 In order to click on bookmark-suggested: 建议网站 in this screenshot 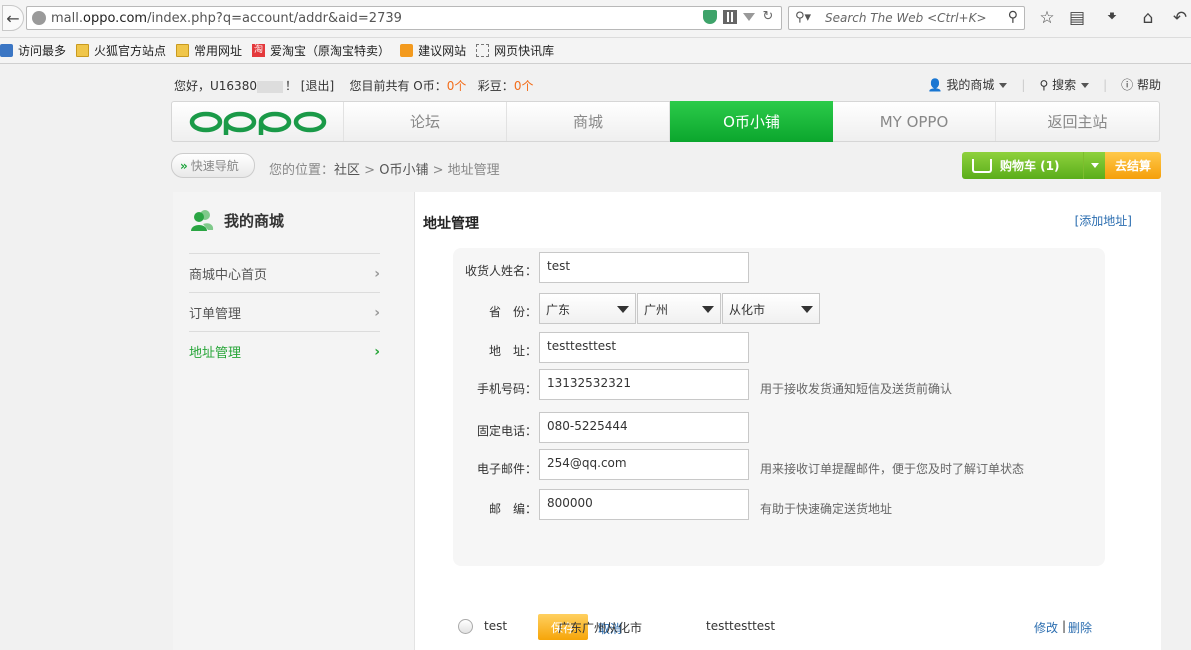, I will do `click(433, 50)`.